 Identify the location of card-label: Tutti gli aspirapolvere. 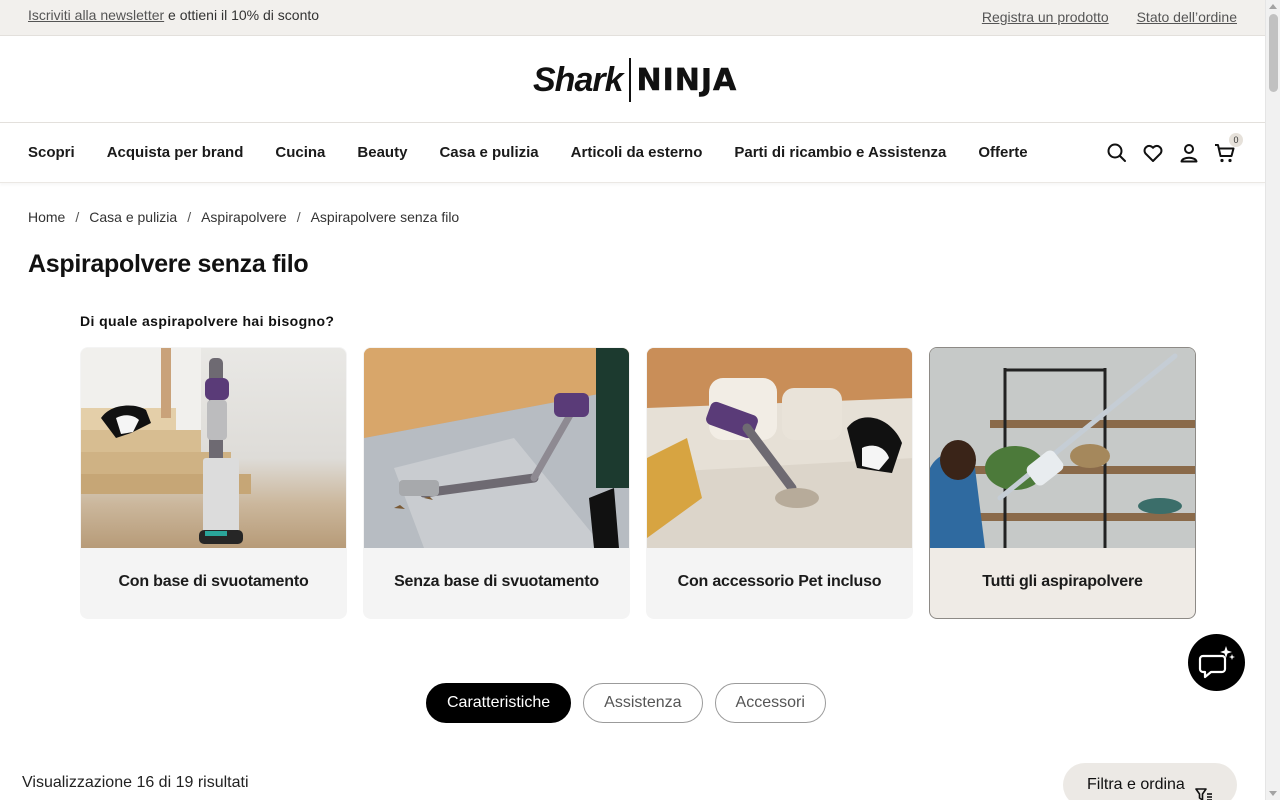
(1062, 581).